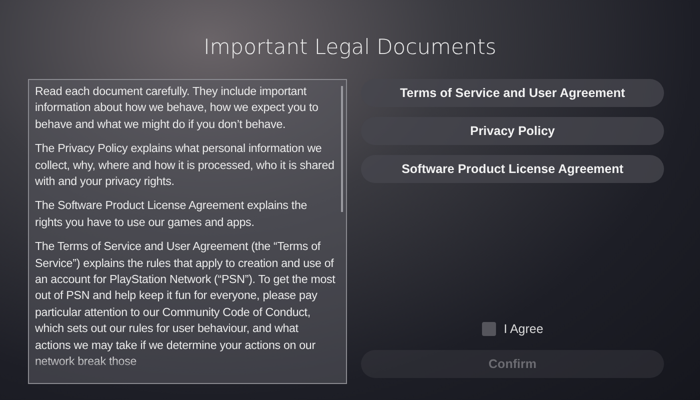 The width and height of the screenshot is (700, 400). What do you see at coordinates (177, 108) in the screenshot?
I see `document-paragraph: Read each document carefully. They include important information about how we behave, how we expect you to behave and what we might do if you don’t behave.` at bounding box center [177, 108].